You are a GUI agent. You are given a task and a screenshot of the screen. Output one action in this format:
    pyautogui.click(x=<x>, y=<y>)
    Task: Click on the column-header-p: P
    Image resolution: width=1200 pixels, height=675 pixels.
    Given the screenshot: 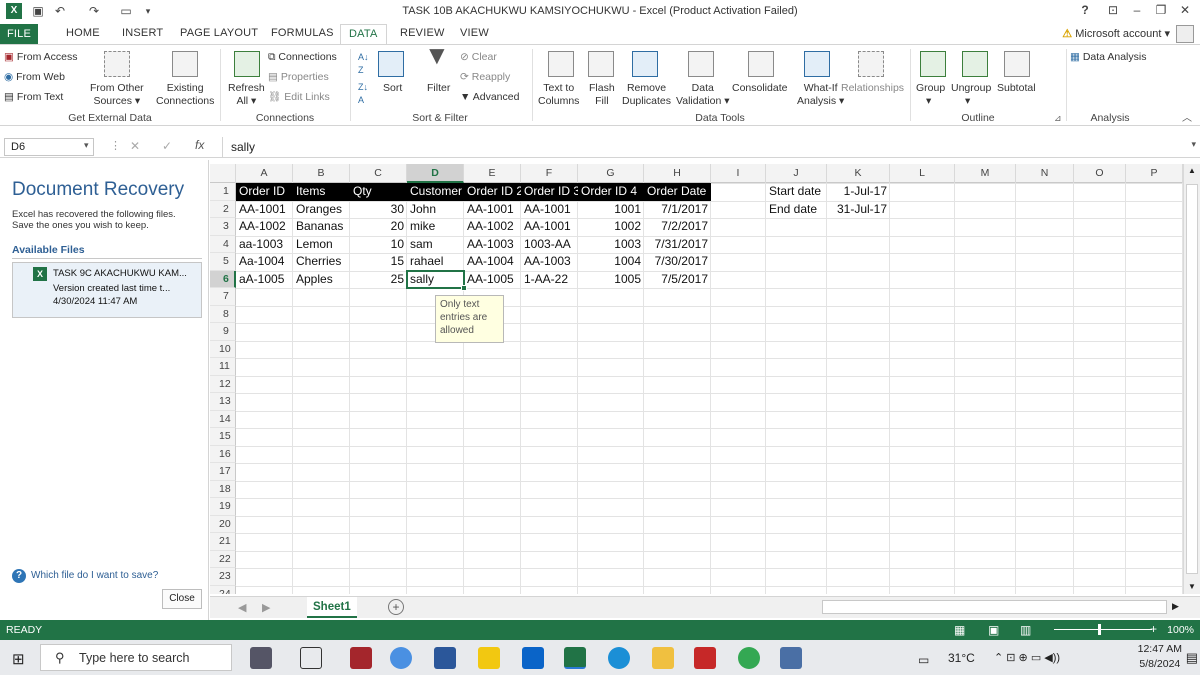 What is the action you would take?
    pyautogui.click(x=1154, y=173)
    